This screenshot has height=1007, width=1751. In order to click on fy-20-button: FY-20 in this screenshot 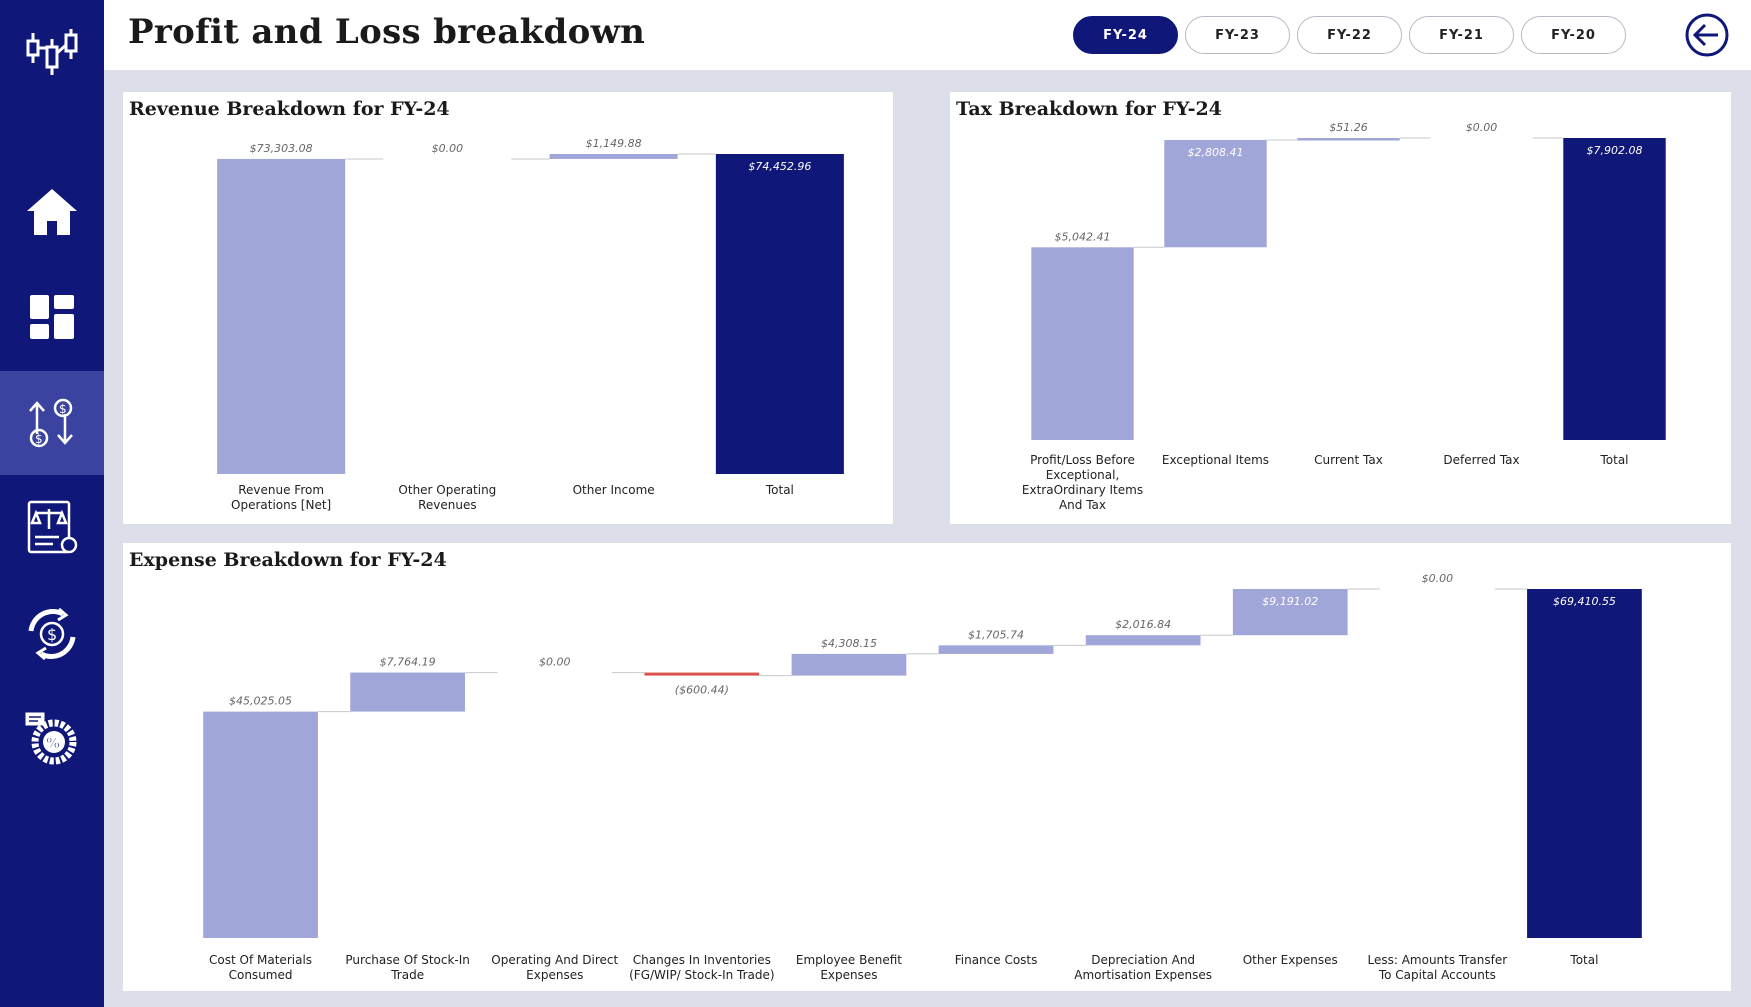, I will do `click(1573, 35)`.